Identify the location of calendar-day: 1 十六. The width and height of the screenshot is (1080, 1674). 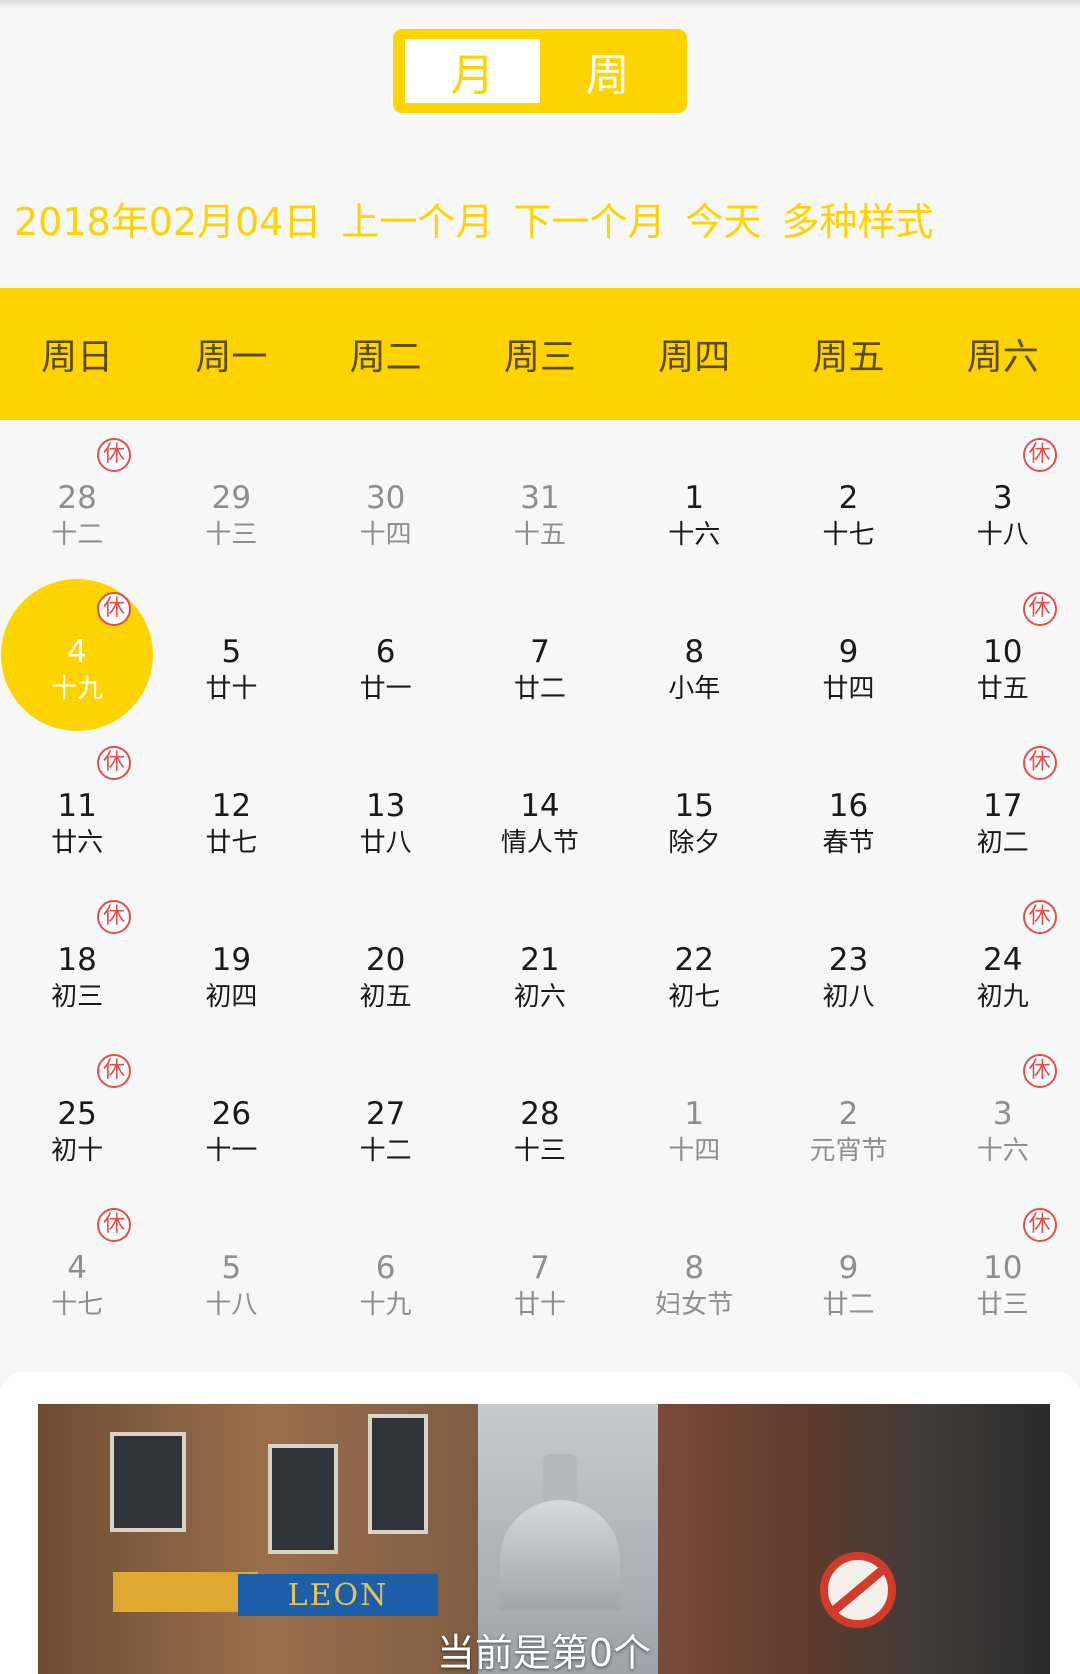
(694, 497).